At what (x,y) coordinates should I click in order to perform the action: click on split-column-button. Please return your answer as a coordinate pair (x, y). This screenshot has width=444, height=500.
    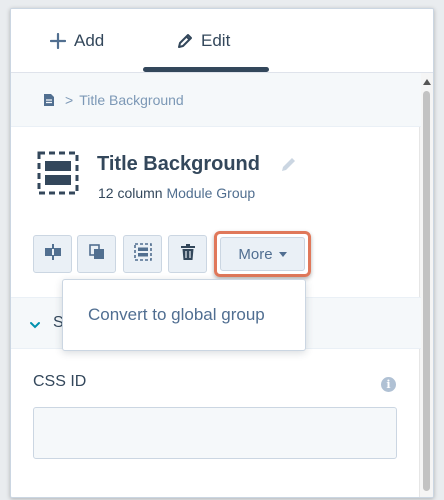
    Looking at the image, I should click on (52, 254).